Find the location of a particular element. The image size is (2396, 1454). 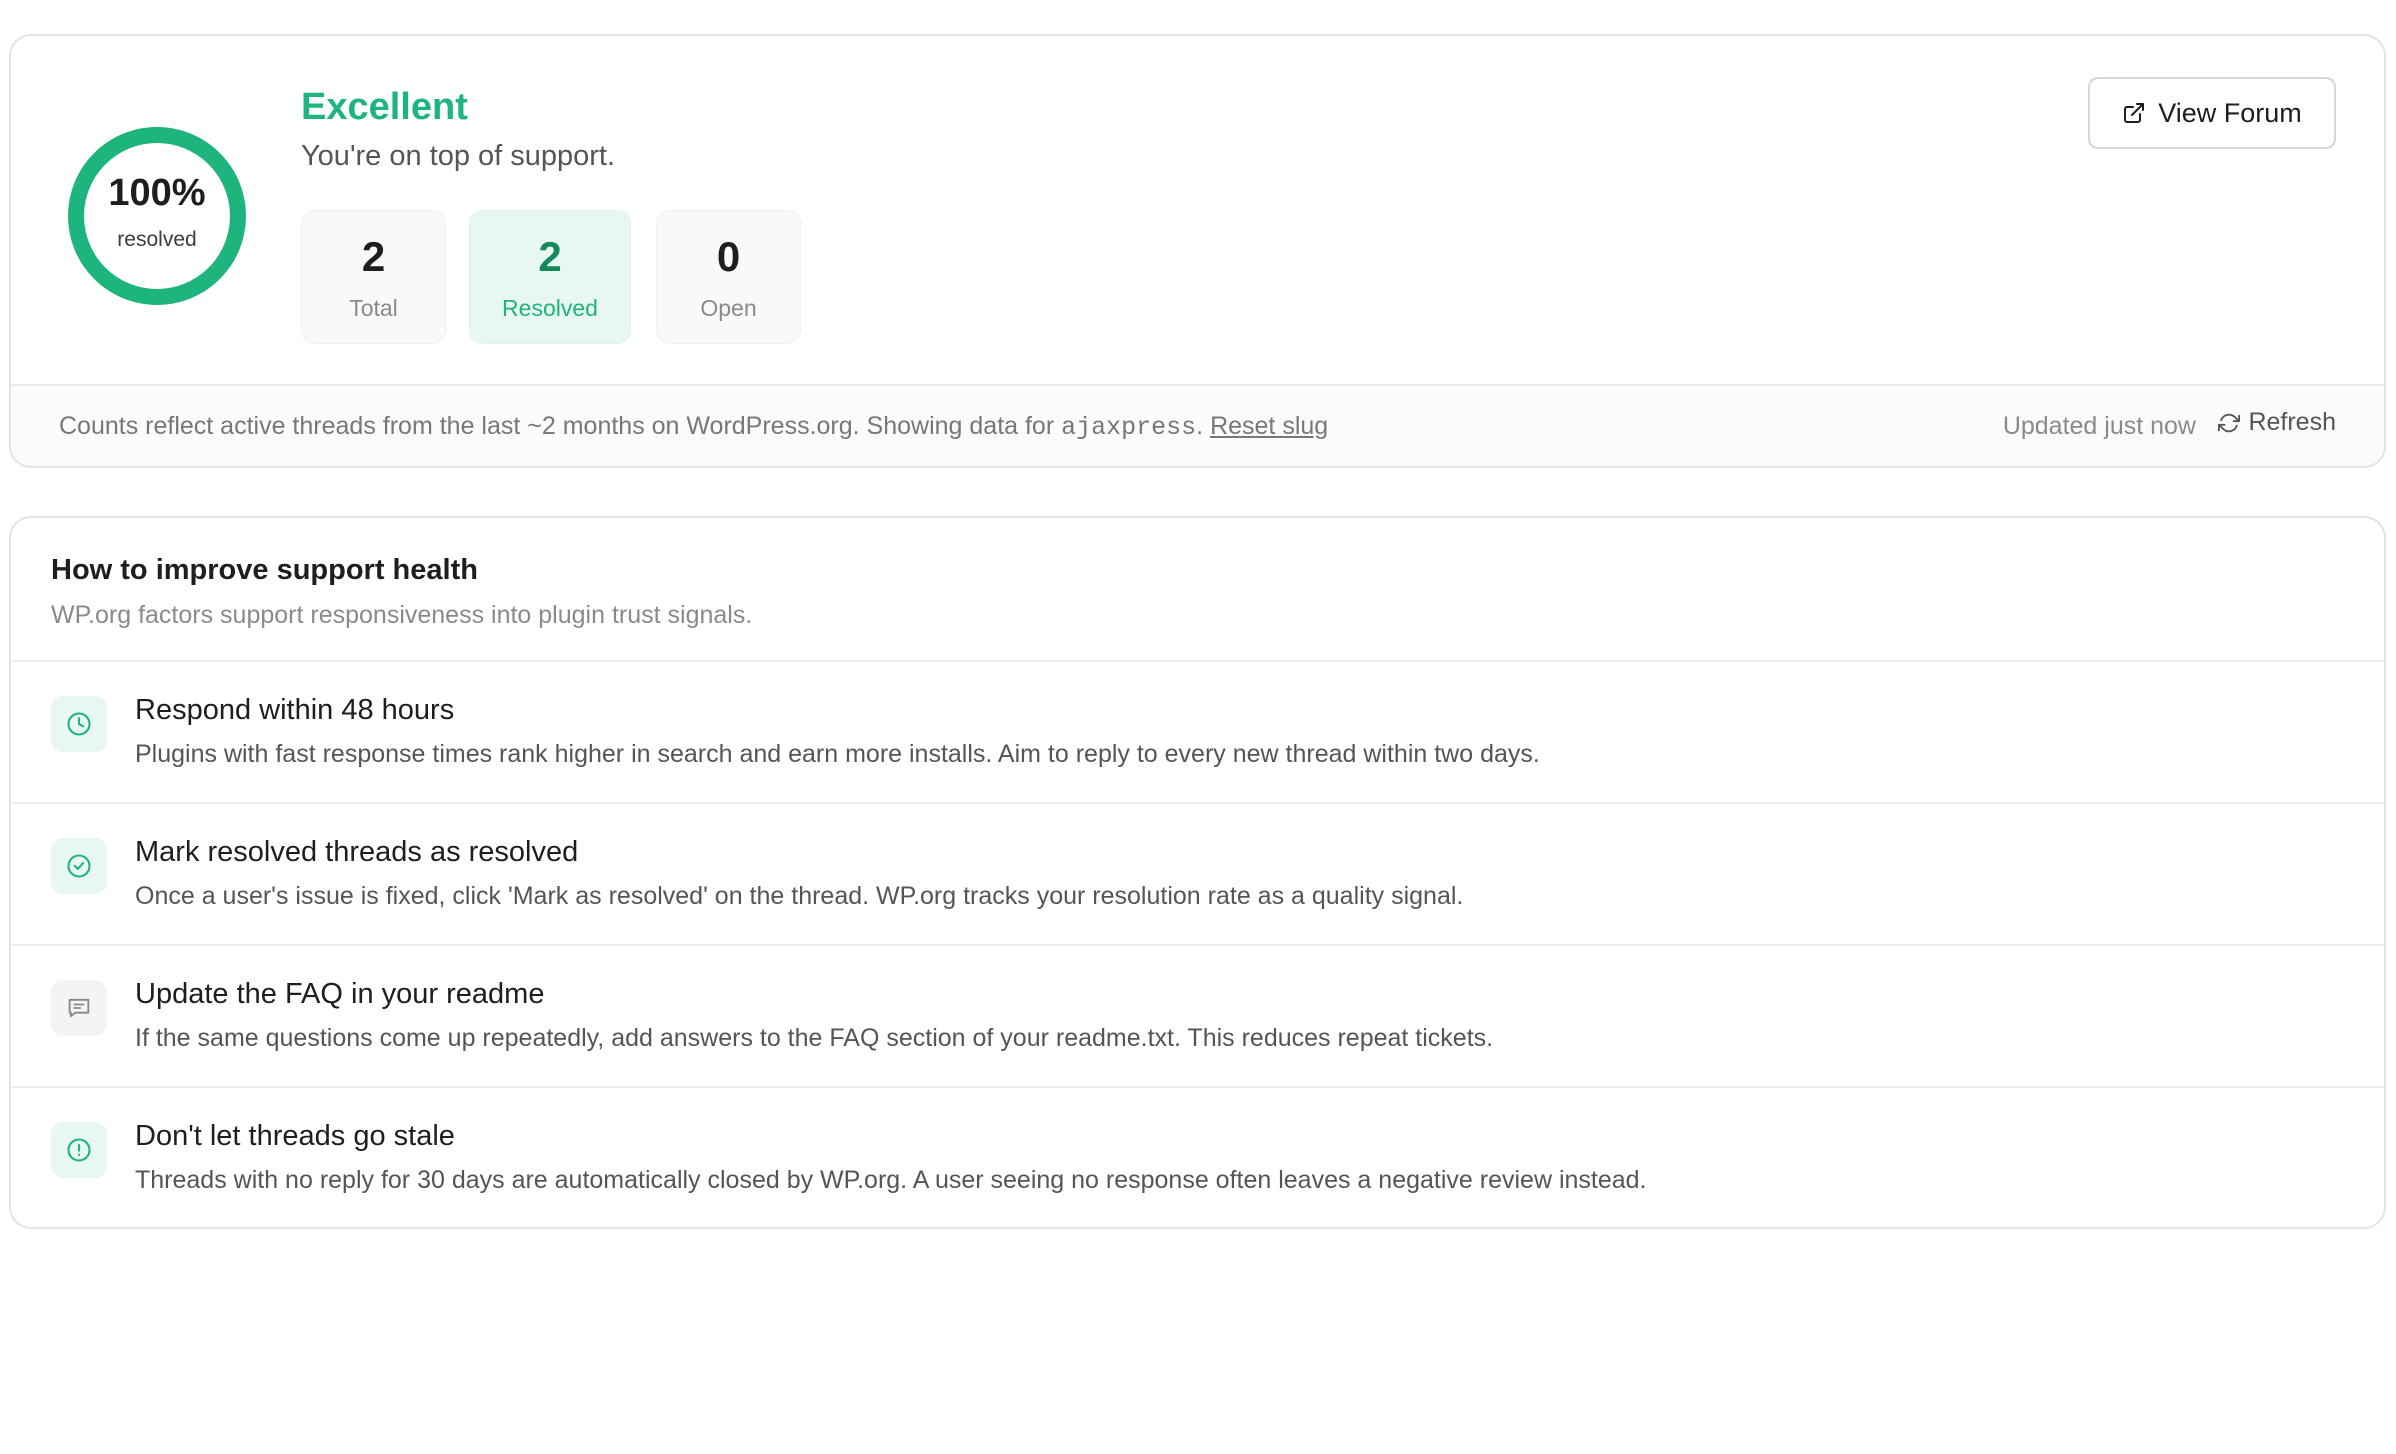

external-link-icon is located at coordinates (2134, 113).